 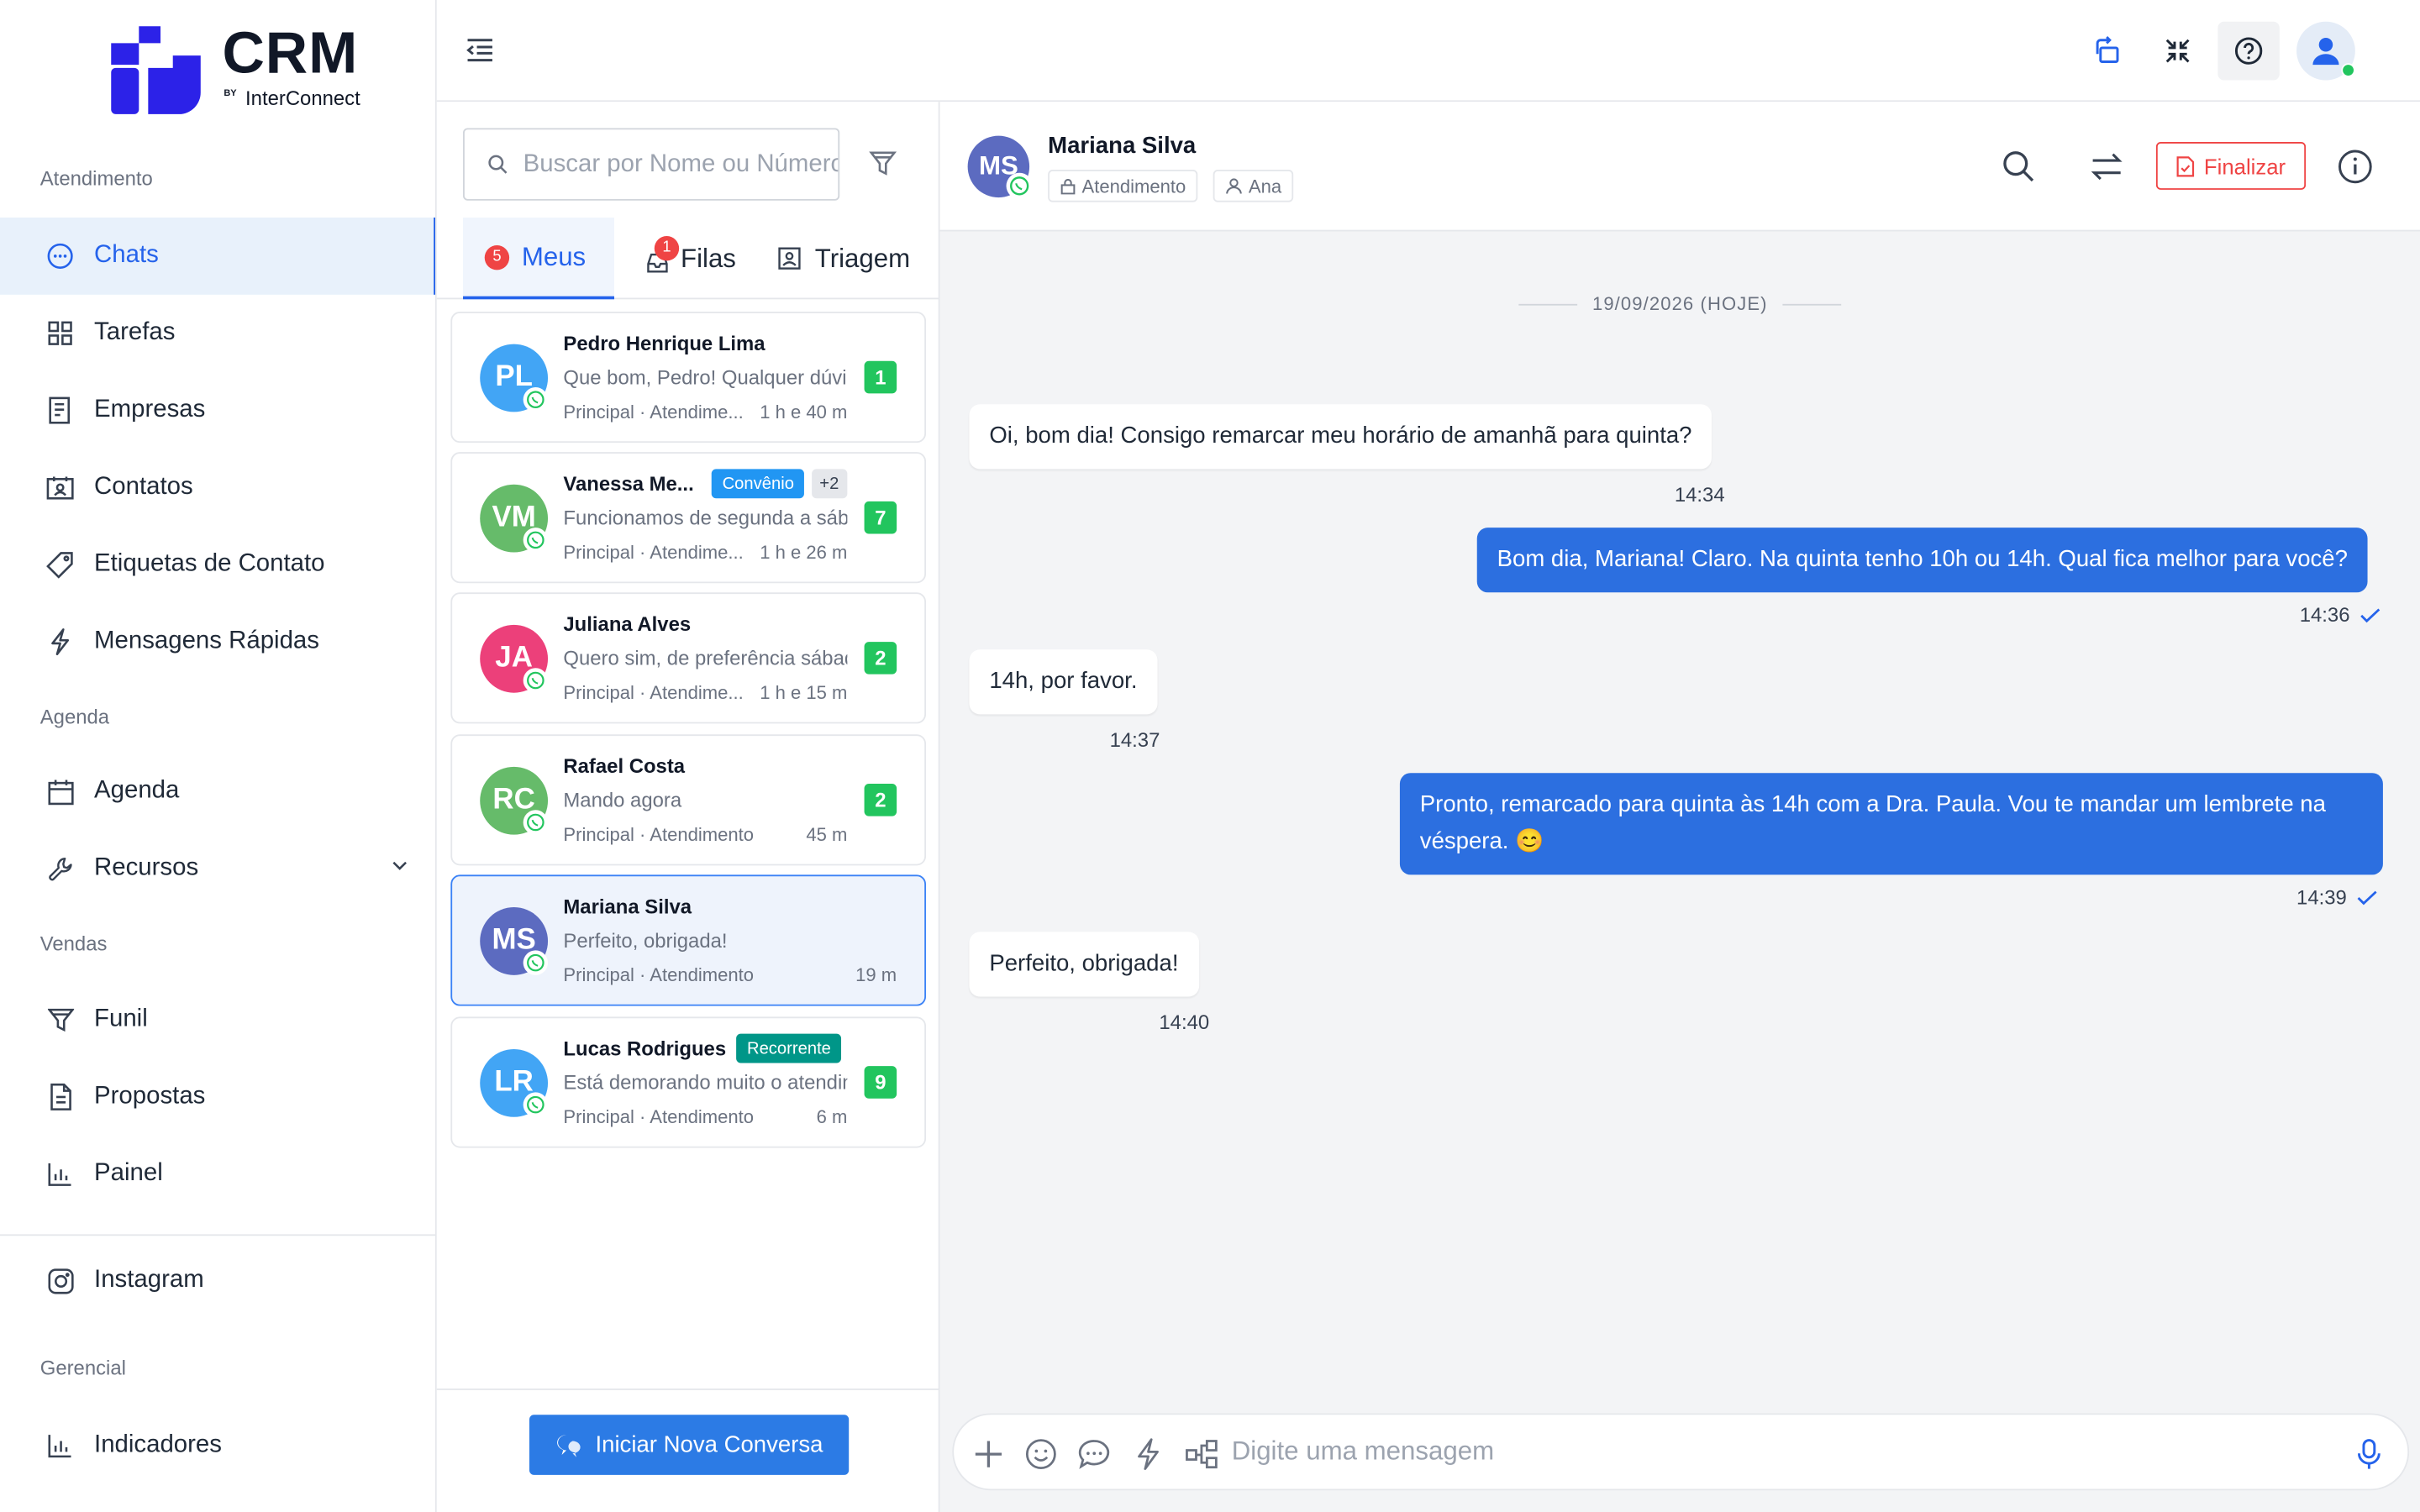 I want to click on search-input: Buscar por Nome ou Número, so click(x=651, y=164).